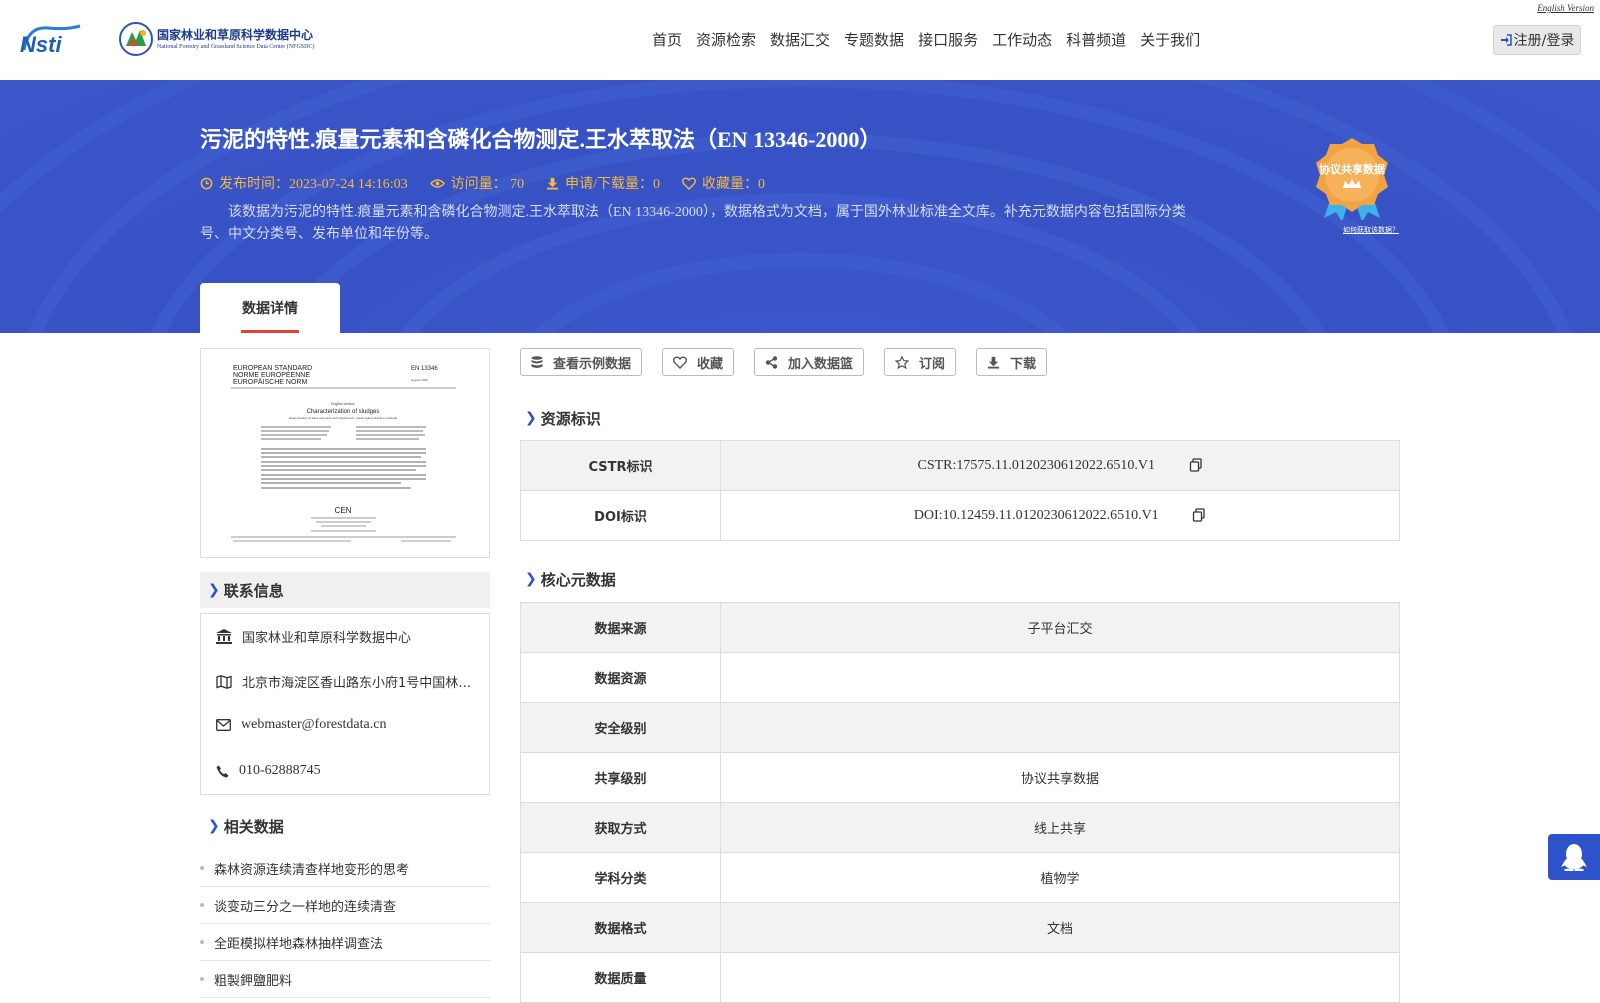  Describe the element at coordinates (948, 39) in the screenshot. I see `nav-api-service: 接口服务` at that location.